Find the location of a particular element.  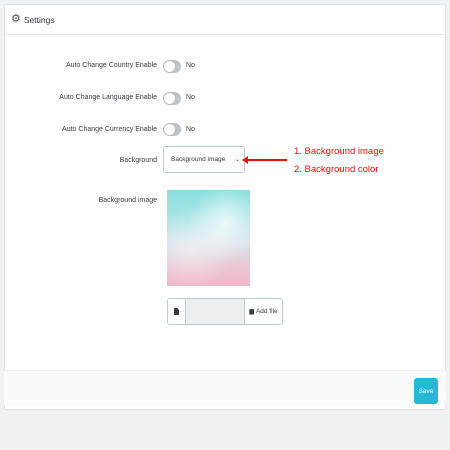

auto-change-country-label: Auto Change Country Enable is located at coordinates (111, 65).